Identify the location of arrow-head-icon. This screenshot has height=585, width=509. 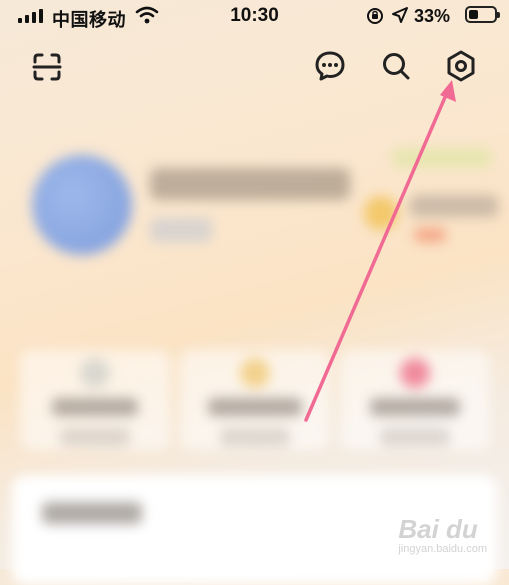
(448, 91).